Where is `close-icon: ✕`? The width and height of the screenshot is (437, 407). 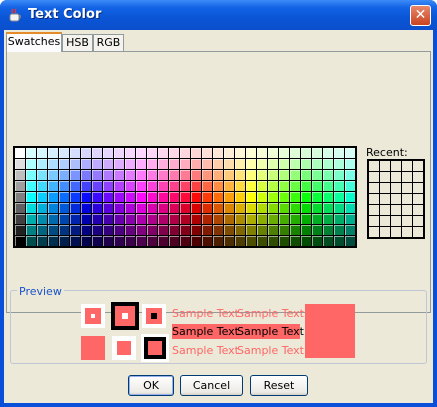
close-icon: ✕ is located at coordinates (420, 15).